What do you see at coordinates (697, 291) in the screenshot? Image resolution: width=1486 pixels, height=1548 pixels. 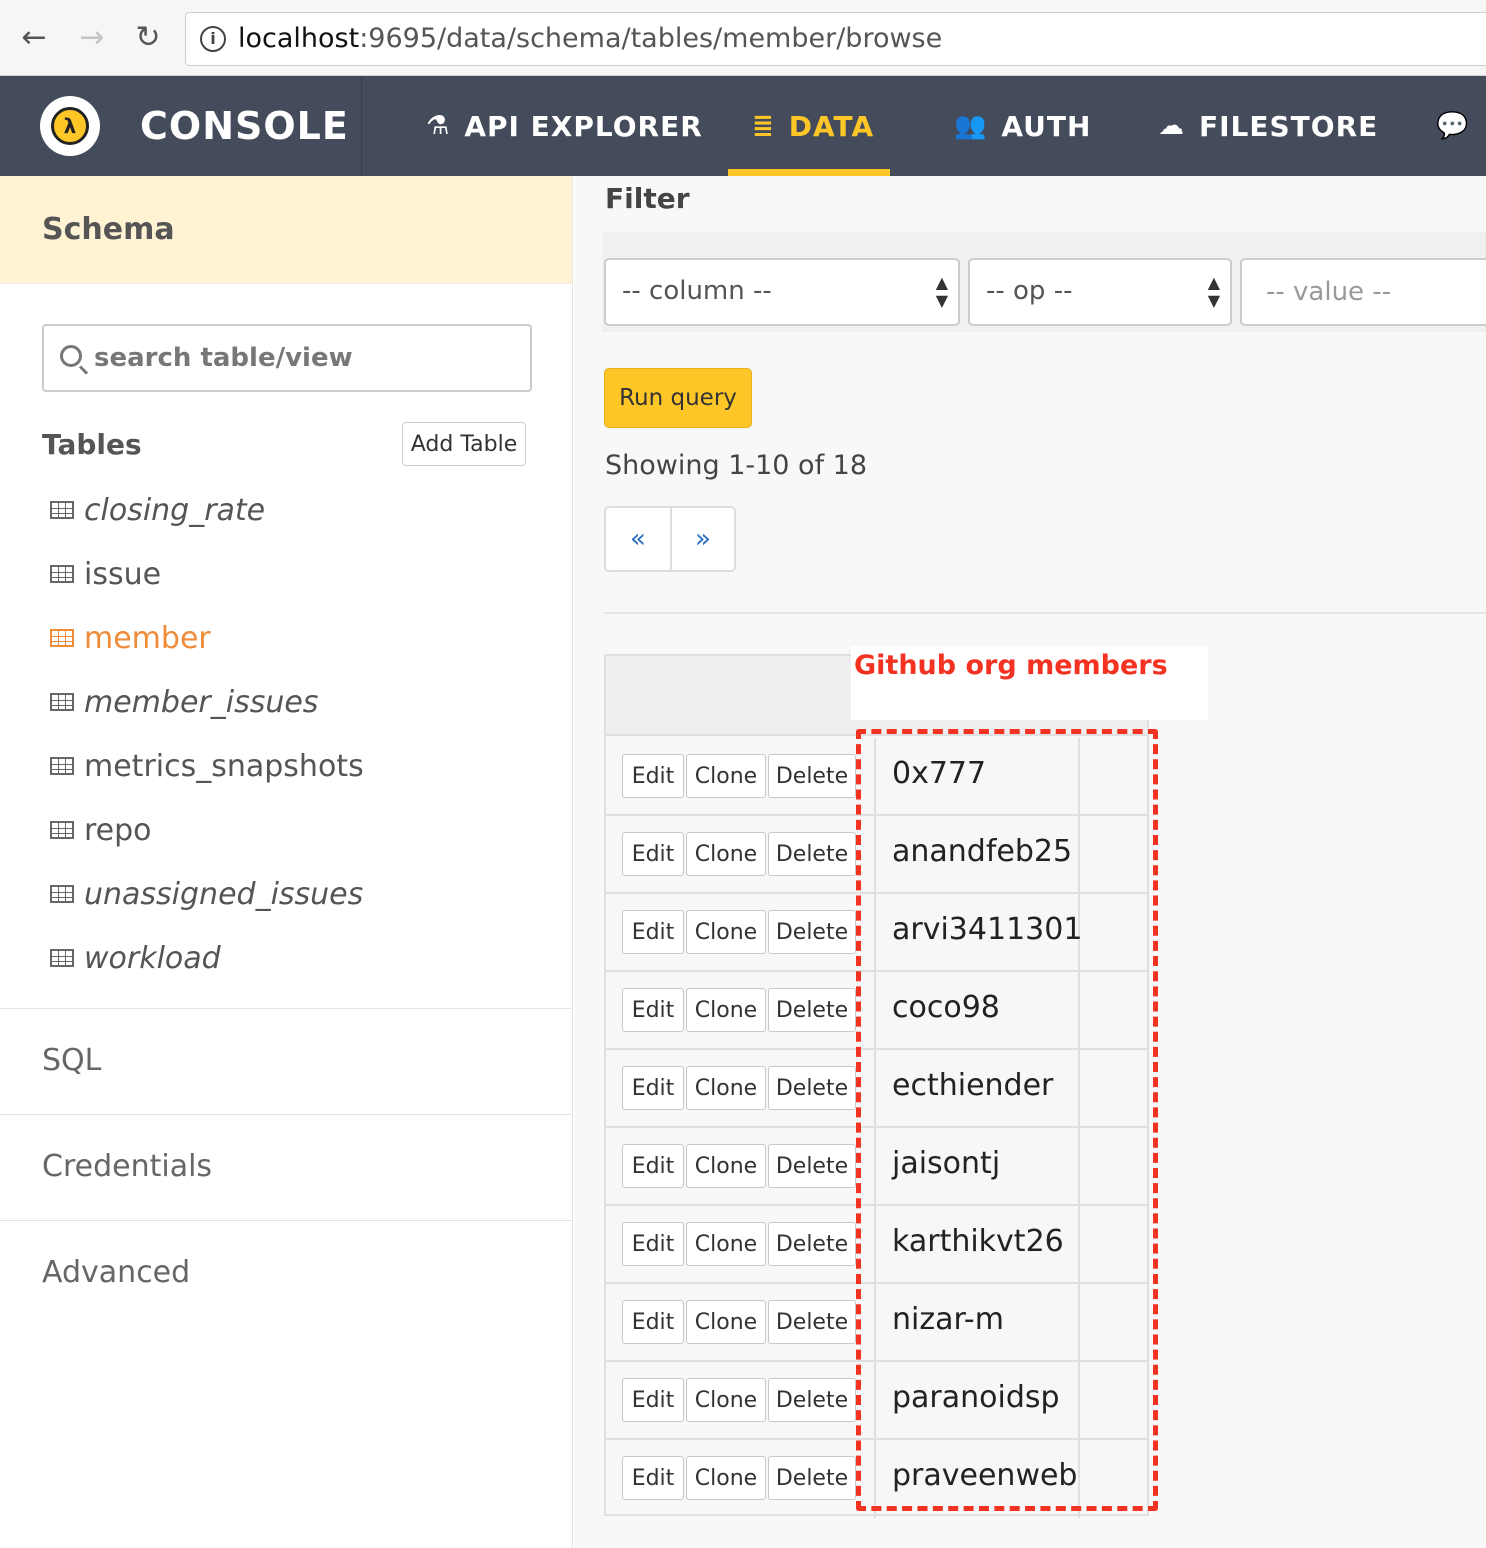 I see `column-select-value: -- column --` at bounding box center [697, 291].